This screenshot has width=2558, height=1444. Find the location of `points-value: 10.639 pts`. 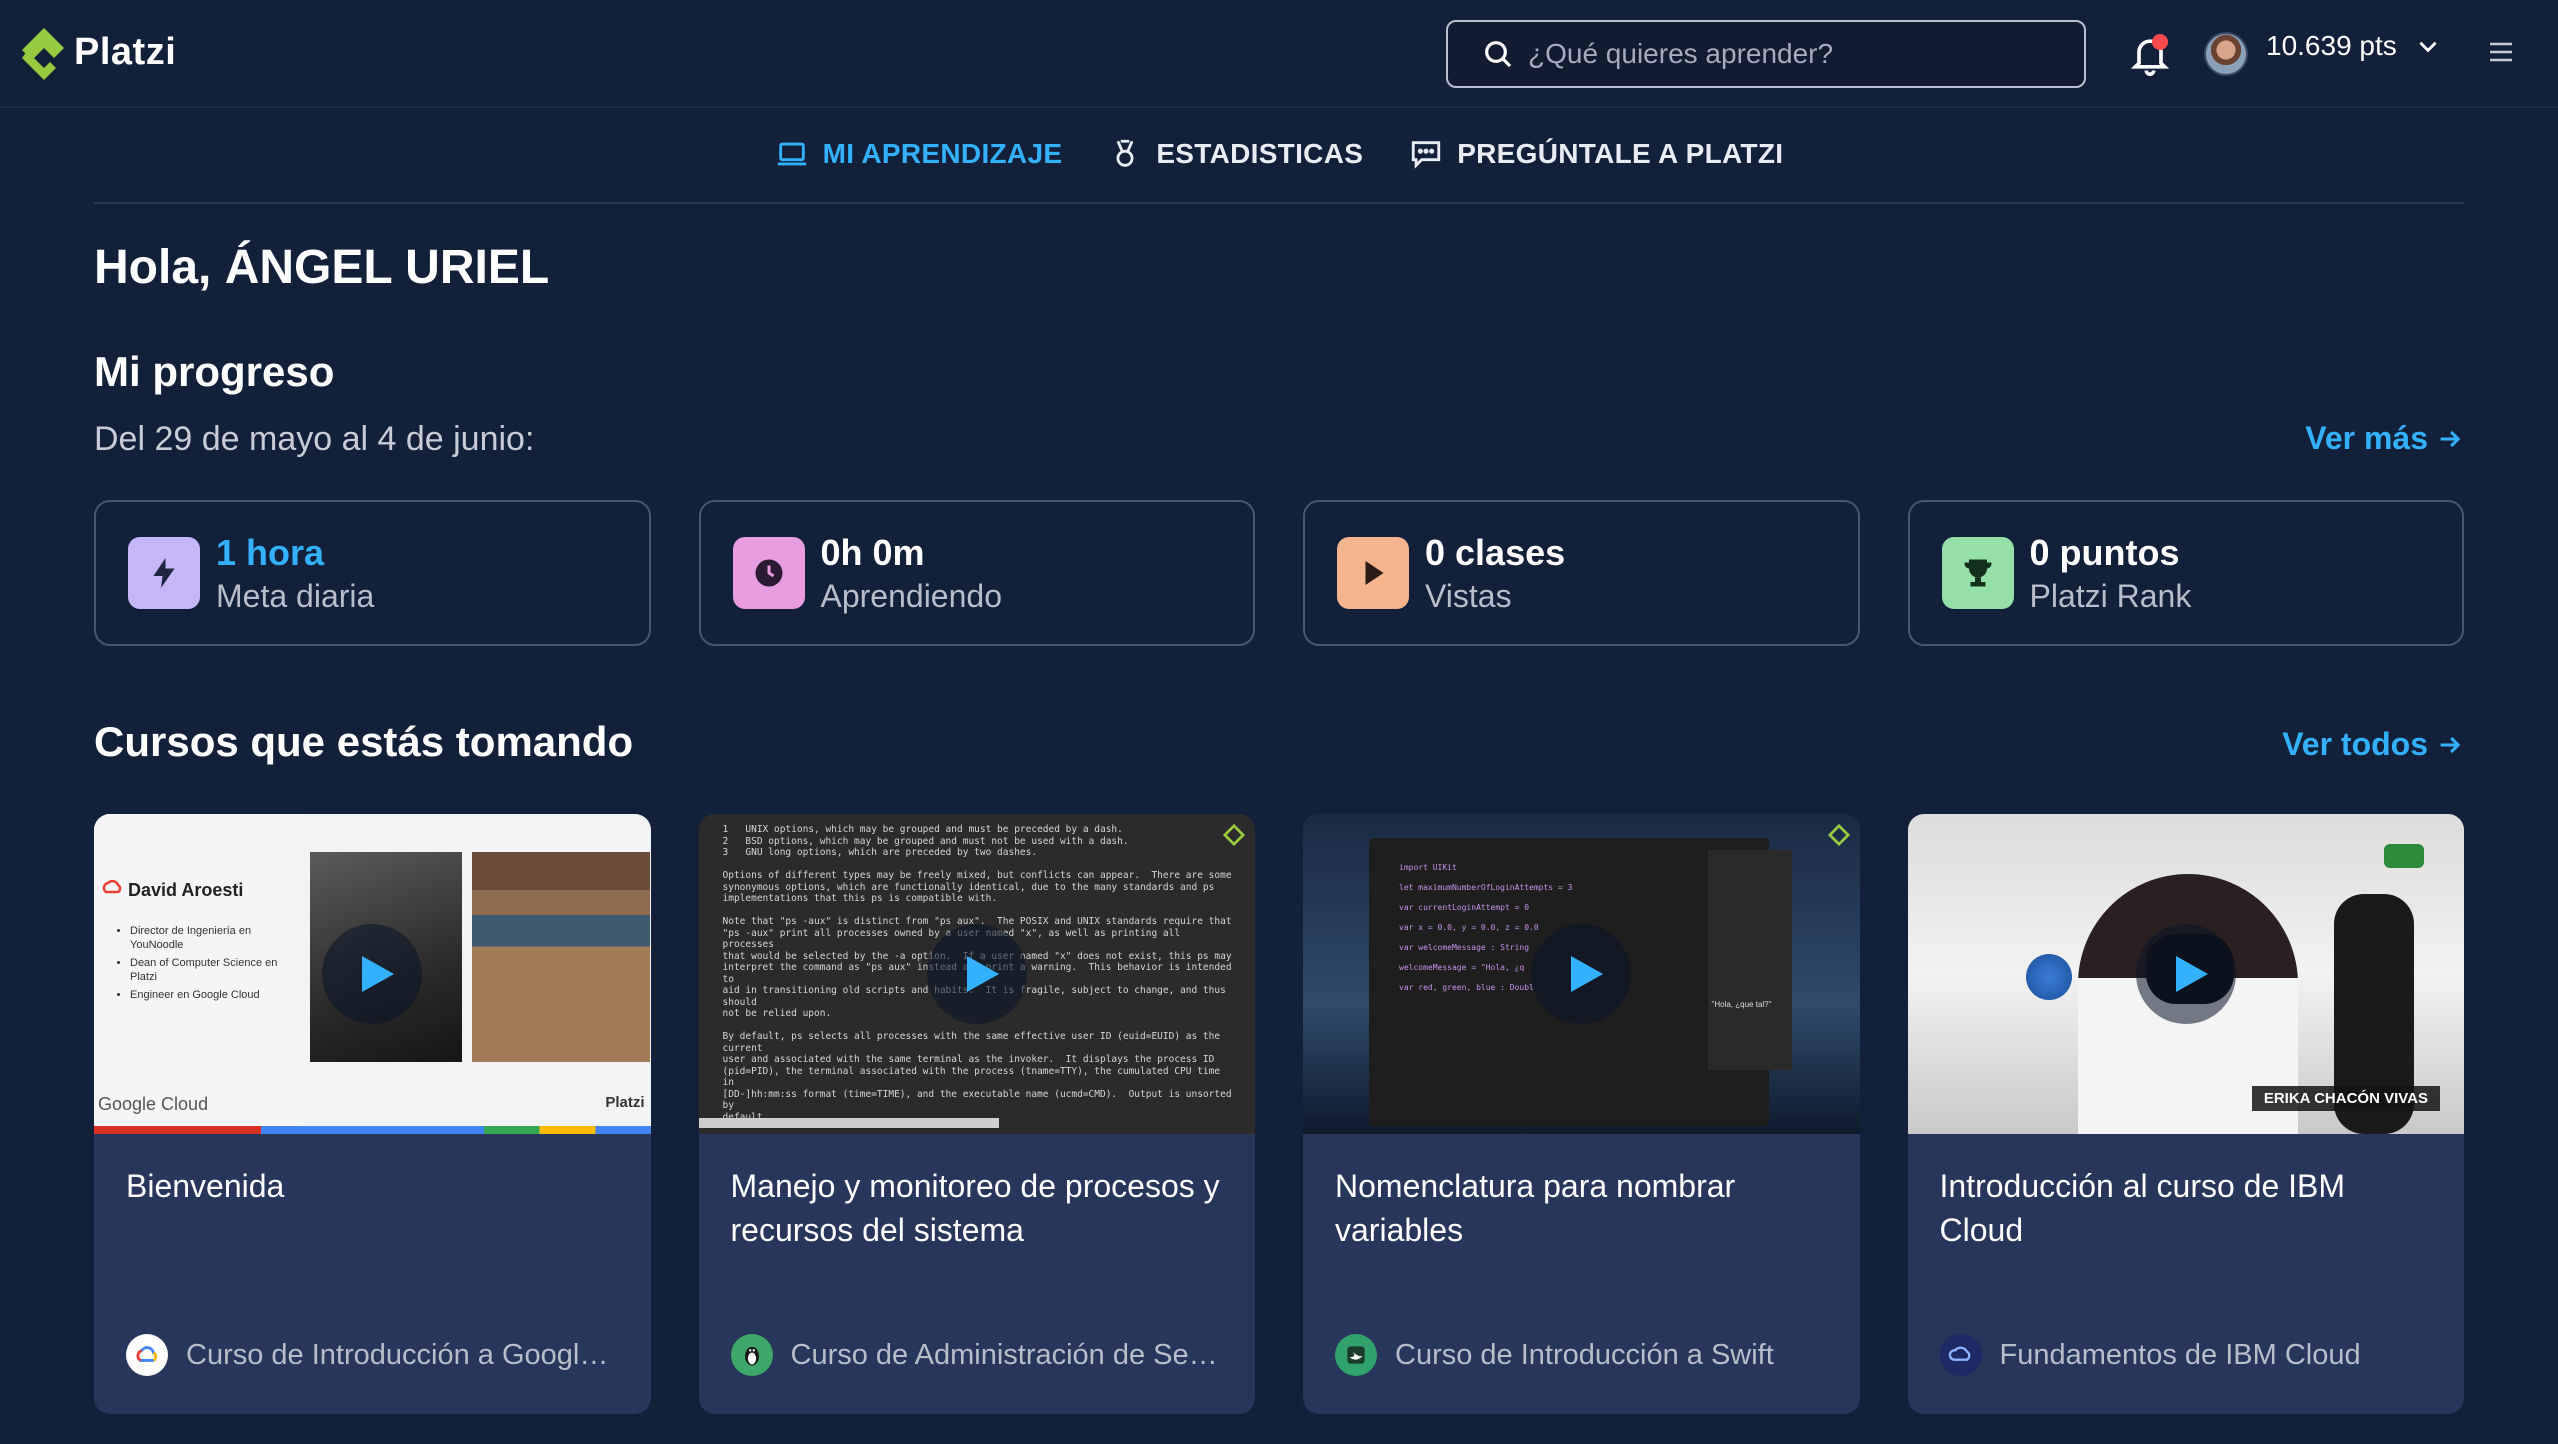

points-value: 10.639 pts is located at coordinates (2331, 45).